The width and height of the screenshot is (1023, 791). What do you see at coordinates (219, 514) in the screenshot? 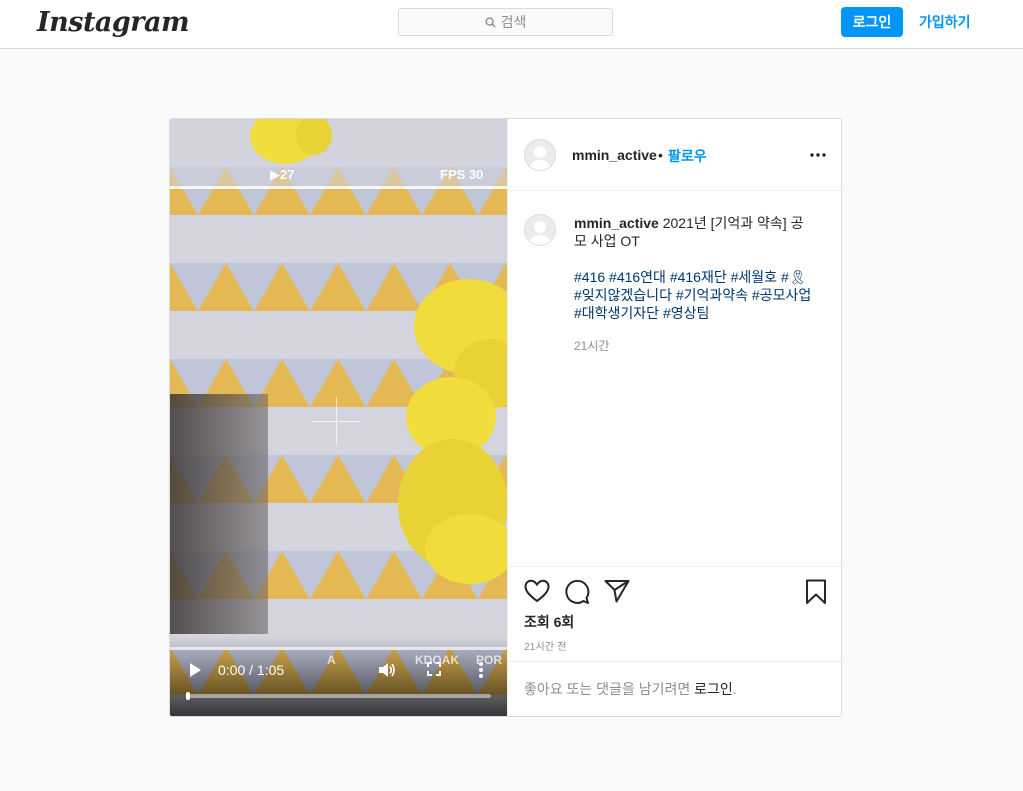
I see `video-dark-region` at bounding box center [219, 514].